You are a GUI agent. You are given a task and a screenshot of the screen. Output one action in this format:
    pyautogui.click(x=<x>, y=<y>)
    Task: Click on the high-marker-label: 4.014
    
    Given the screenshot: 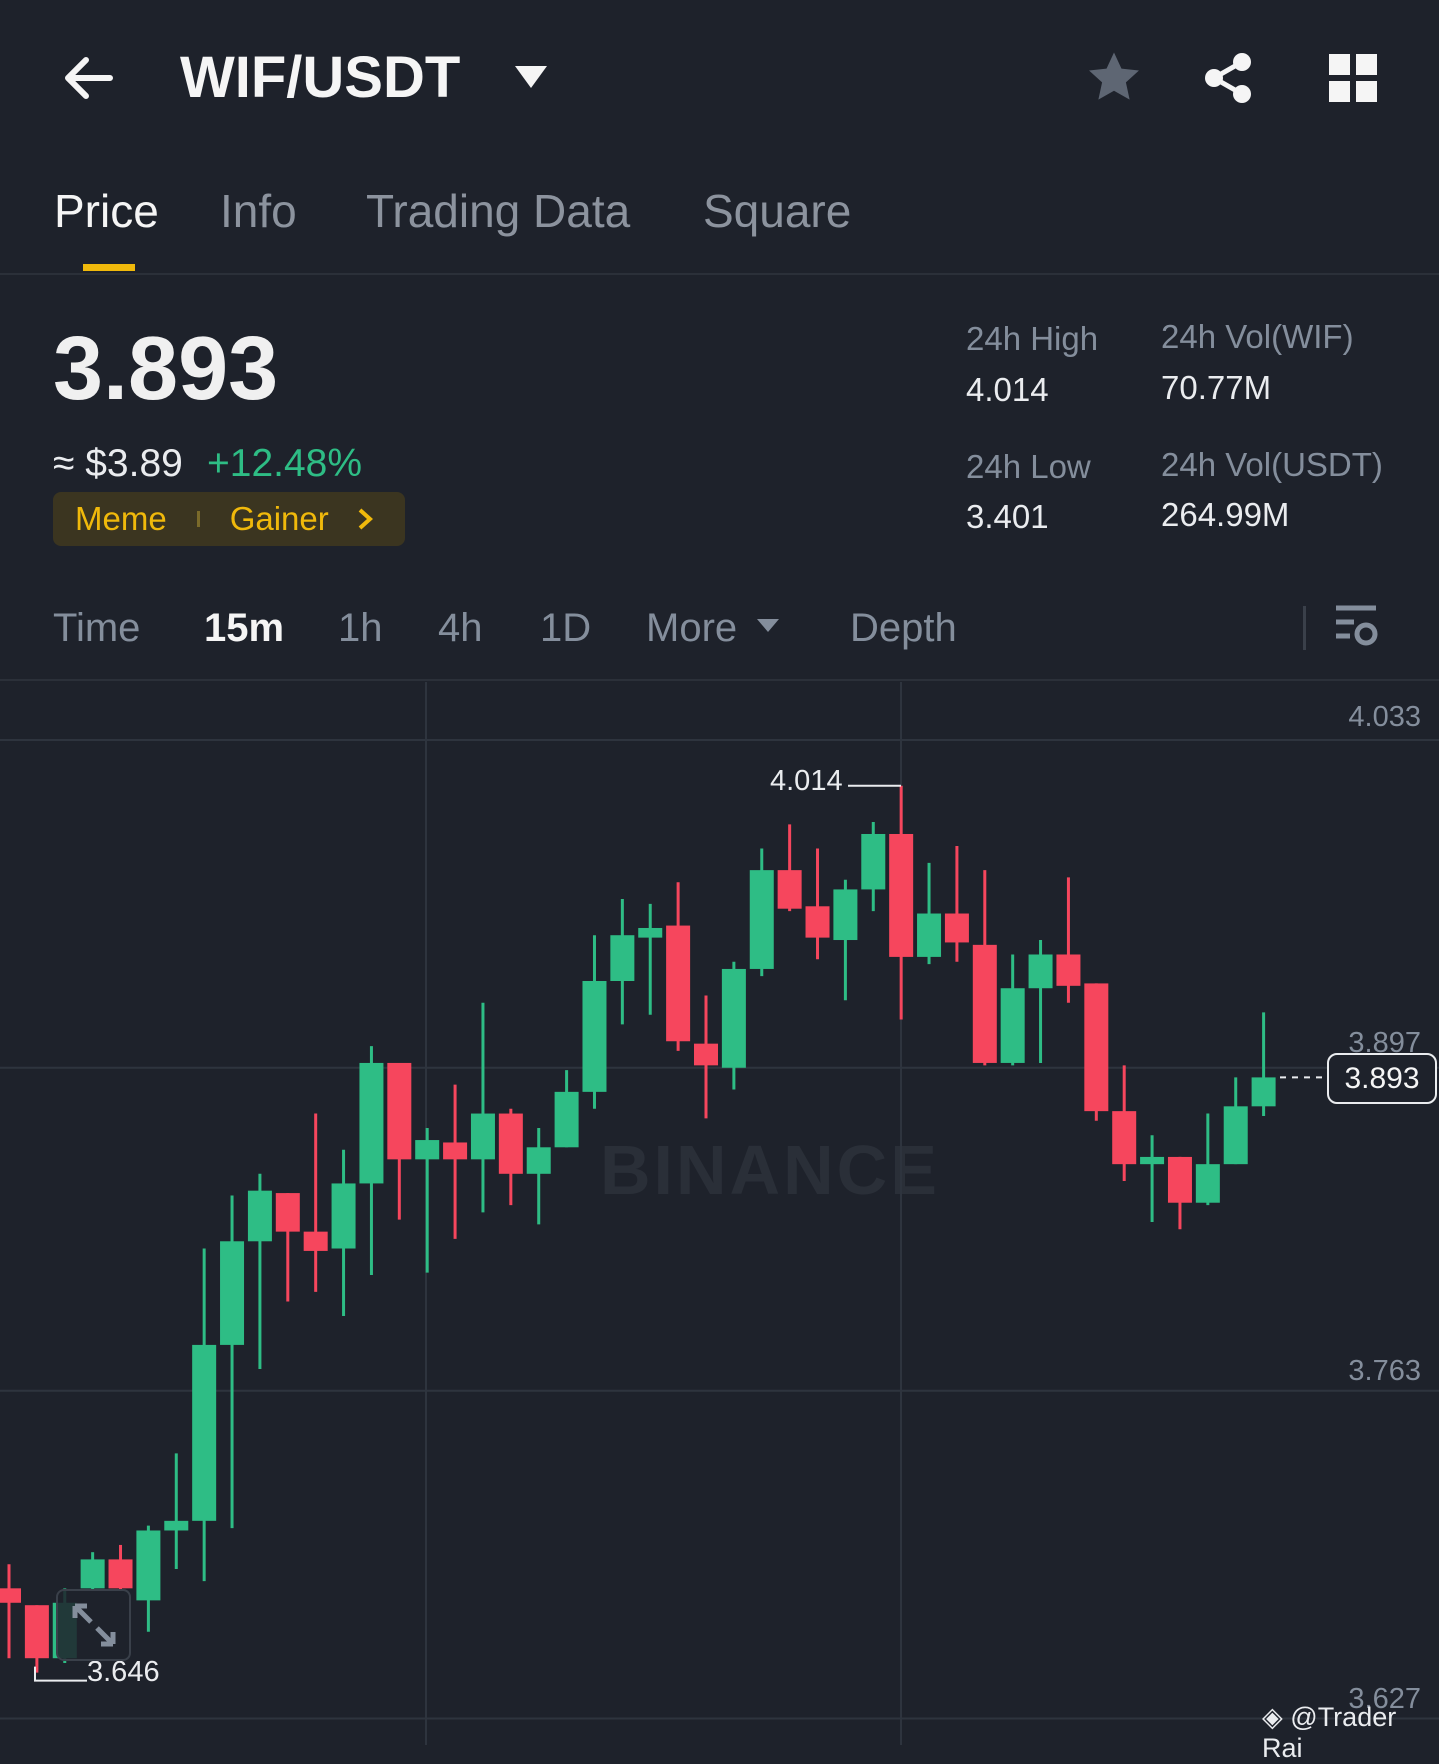 What is the action you would take?
    pyautogui.click(x=806, y=781)
    